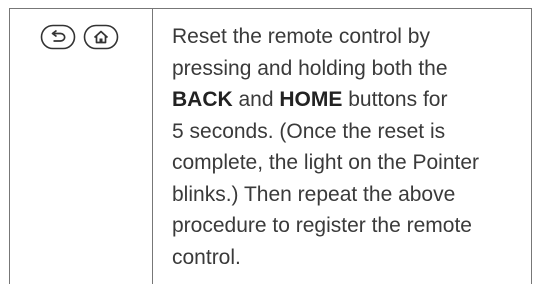 The image size is (540, 284). I want to click on home-icon, so click(101, 37).